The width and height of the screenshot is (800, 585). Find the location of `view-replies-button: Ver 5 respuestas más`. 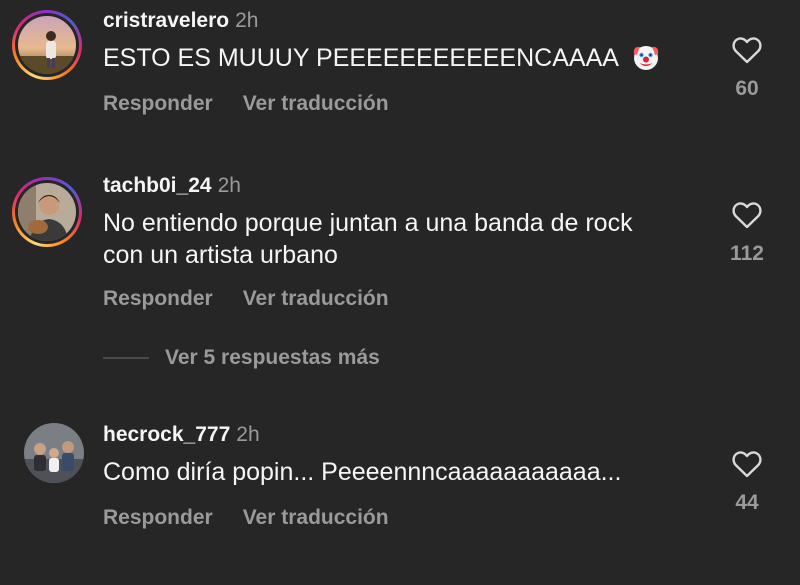

view-replies-button: Ver 5 respuestas más is located at coordinates (241, 358).